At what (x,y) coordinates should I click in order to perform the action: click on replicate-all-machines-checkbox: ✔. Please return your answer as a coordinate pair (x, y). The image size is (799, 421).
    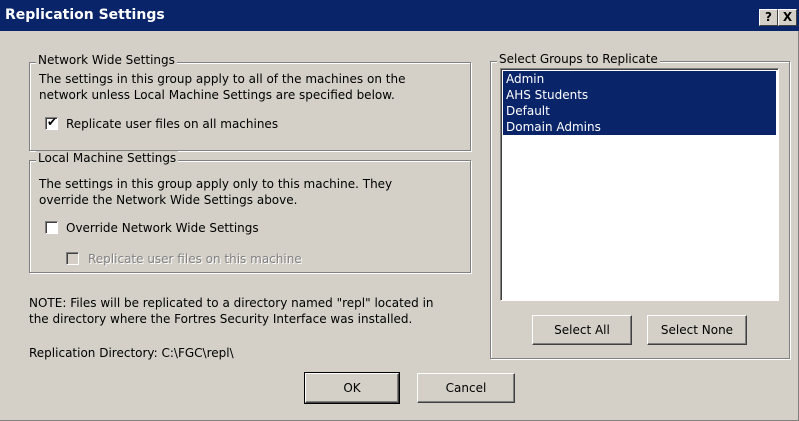
    Looking at the image, I should click on (51, 122).